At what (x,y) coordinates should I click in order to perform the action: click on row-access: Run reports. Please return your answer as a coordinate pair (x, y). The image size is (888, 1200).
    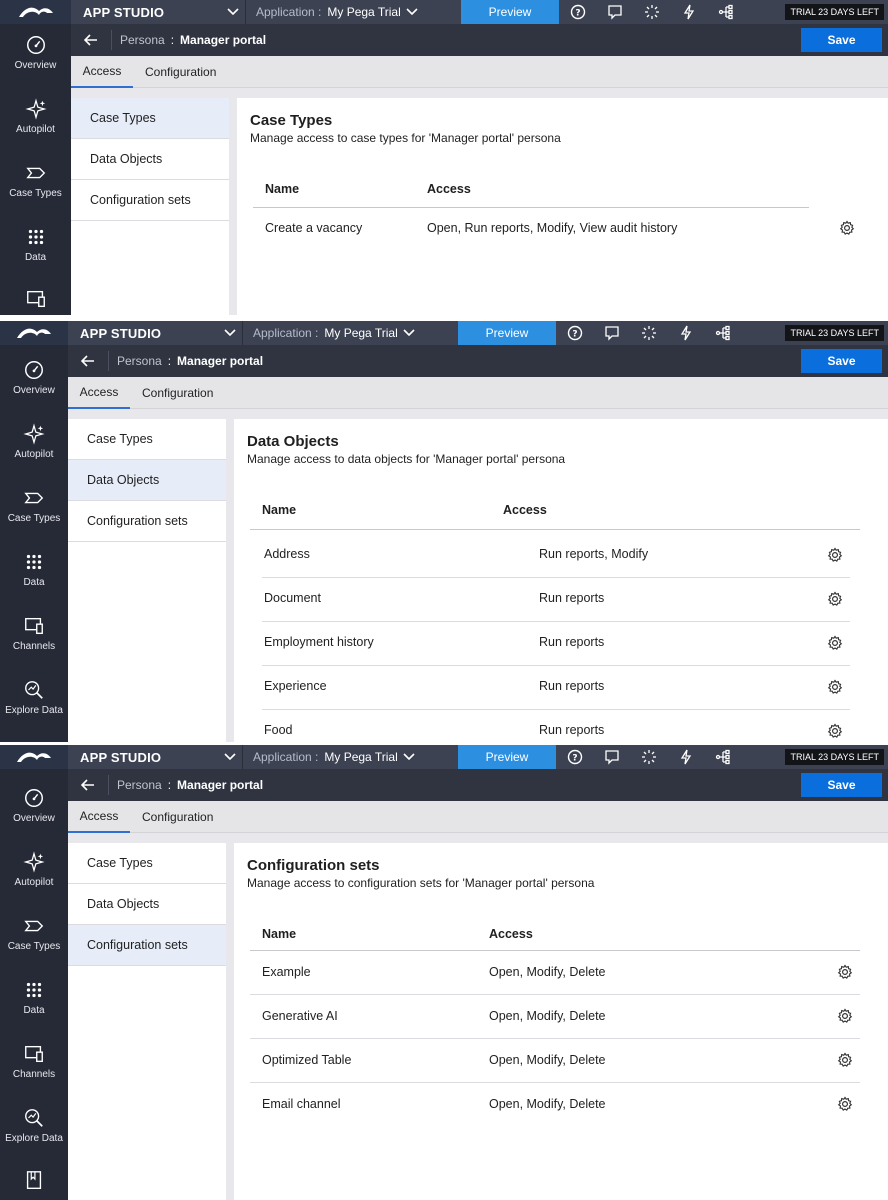
    Looking at the image, I should click on (572, 598).